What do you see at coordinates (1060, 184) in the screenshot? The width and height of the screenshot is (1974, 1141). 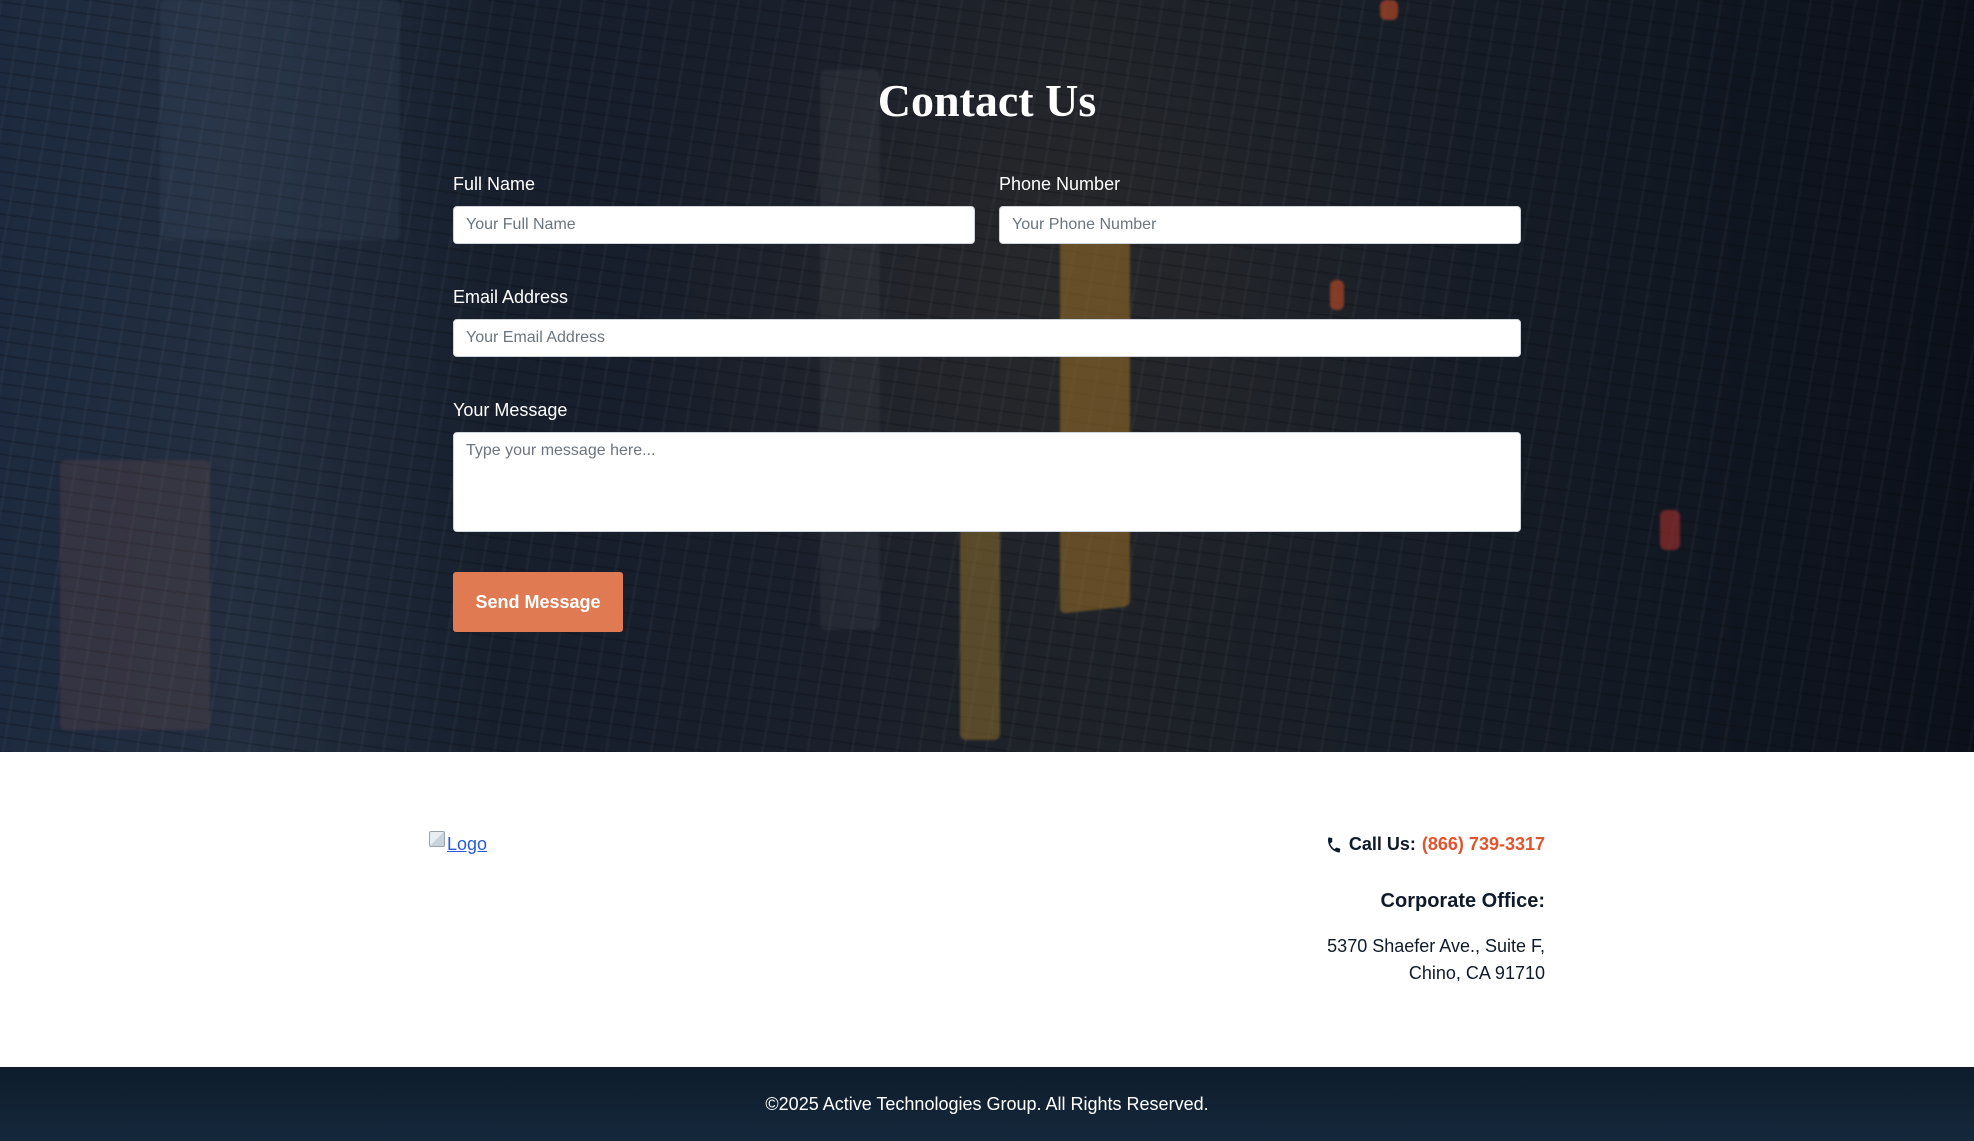 I see `phone-number-label: Phone Number` at bounding box center [1060, 184].